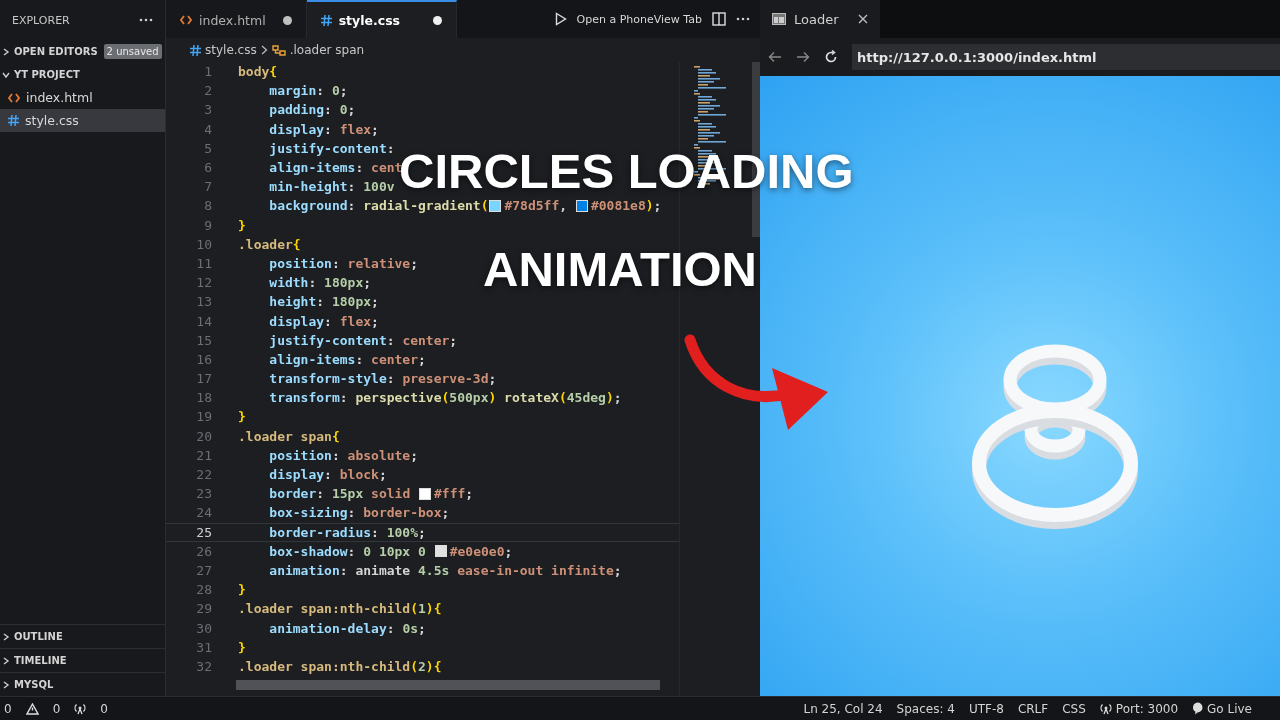  I want to click on line-number: 24, so click(203, 513).